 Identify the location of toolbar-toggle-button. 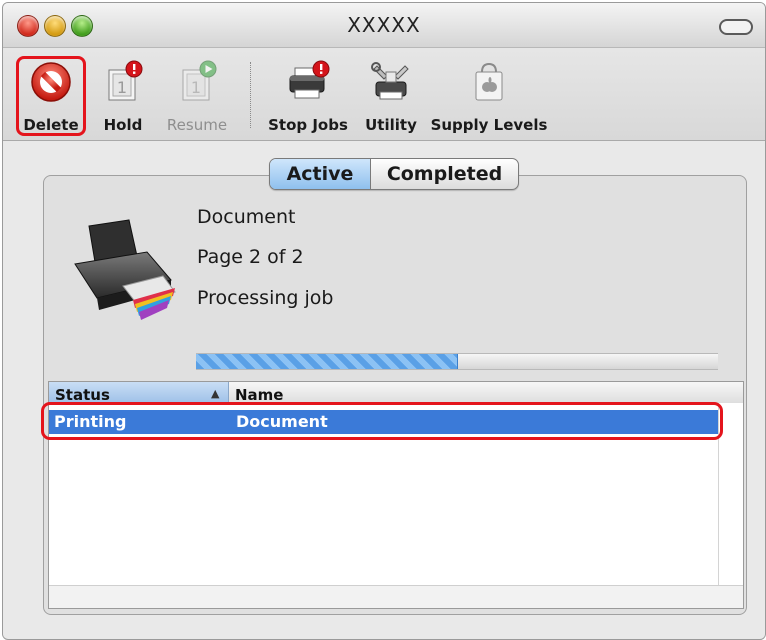
(736, 27).